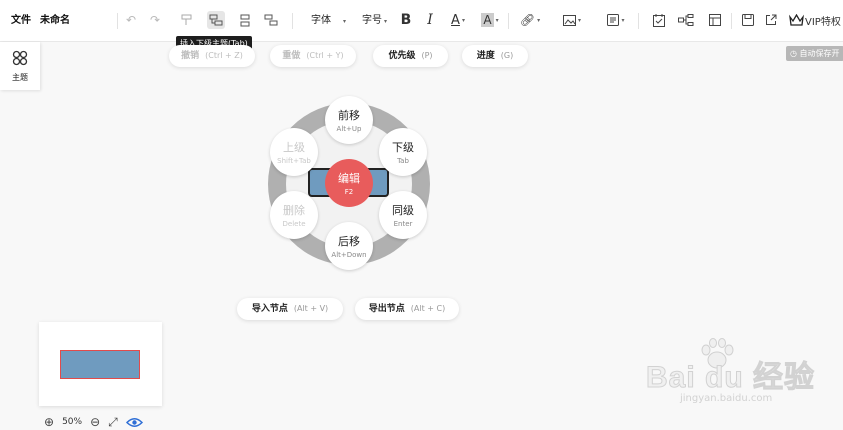 This screenshot has height=430, width=843. I want to click on minimap-viewport, so click(100, 364).